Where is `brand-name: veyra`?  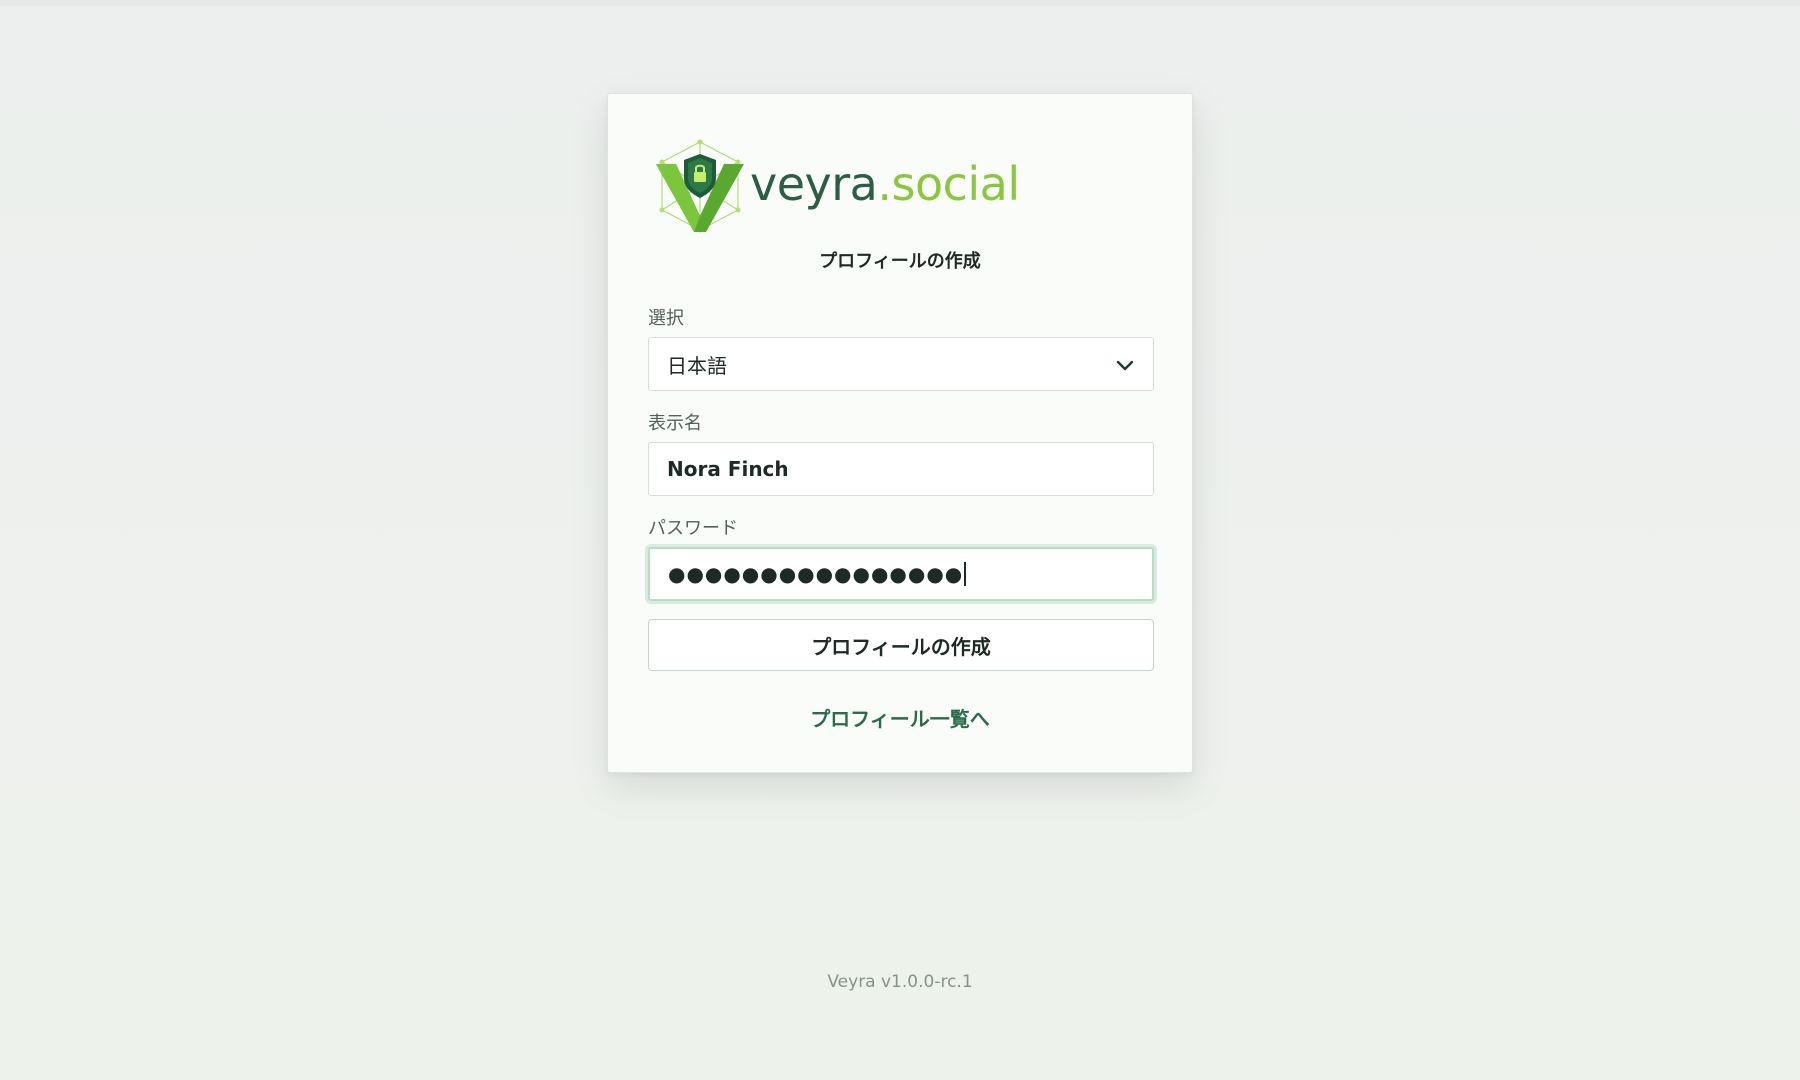
brand-name: veyra is located at coordinates (814, 184).